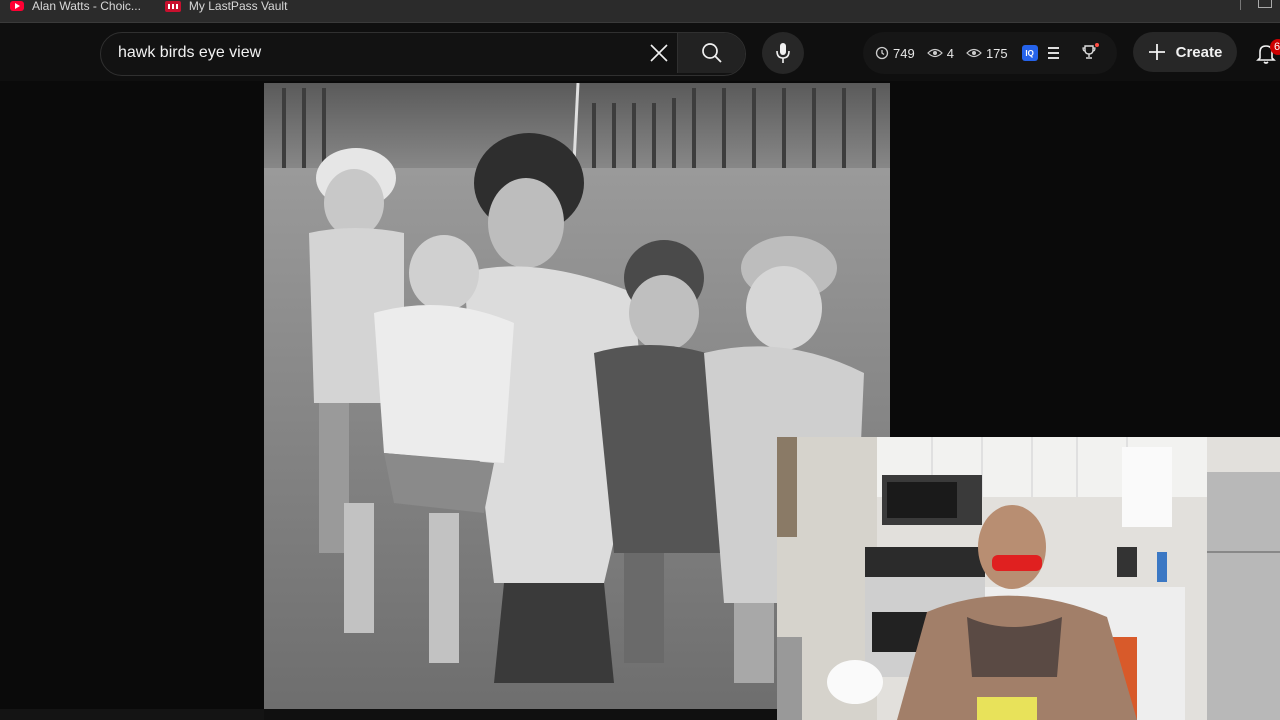 The width and height of the screenshot is (1280, 720). I want to click on search-button, so click(711, 53).